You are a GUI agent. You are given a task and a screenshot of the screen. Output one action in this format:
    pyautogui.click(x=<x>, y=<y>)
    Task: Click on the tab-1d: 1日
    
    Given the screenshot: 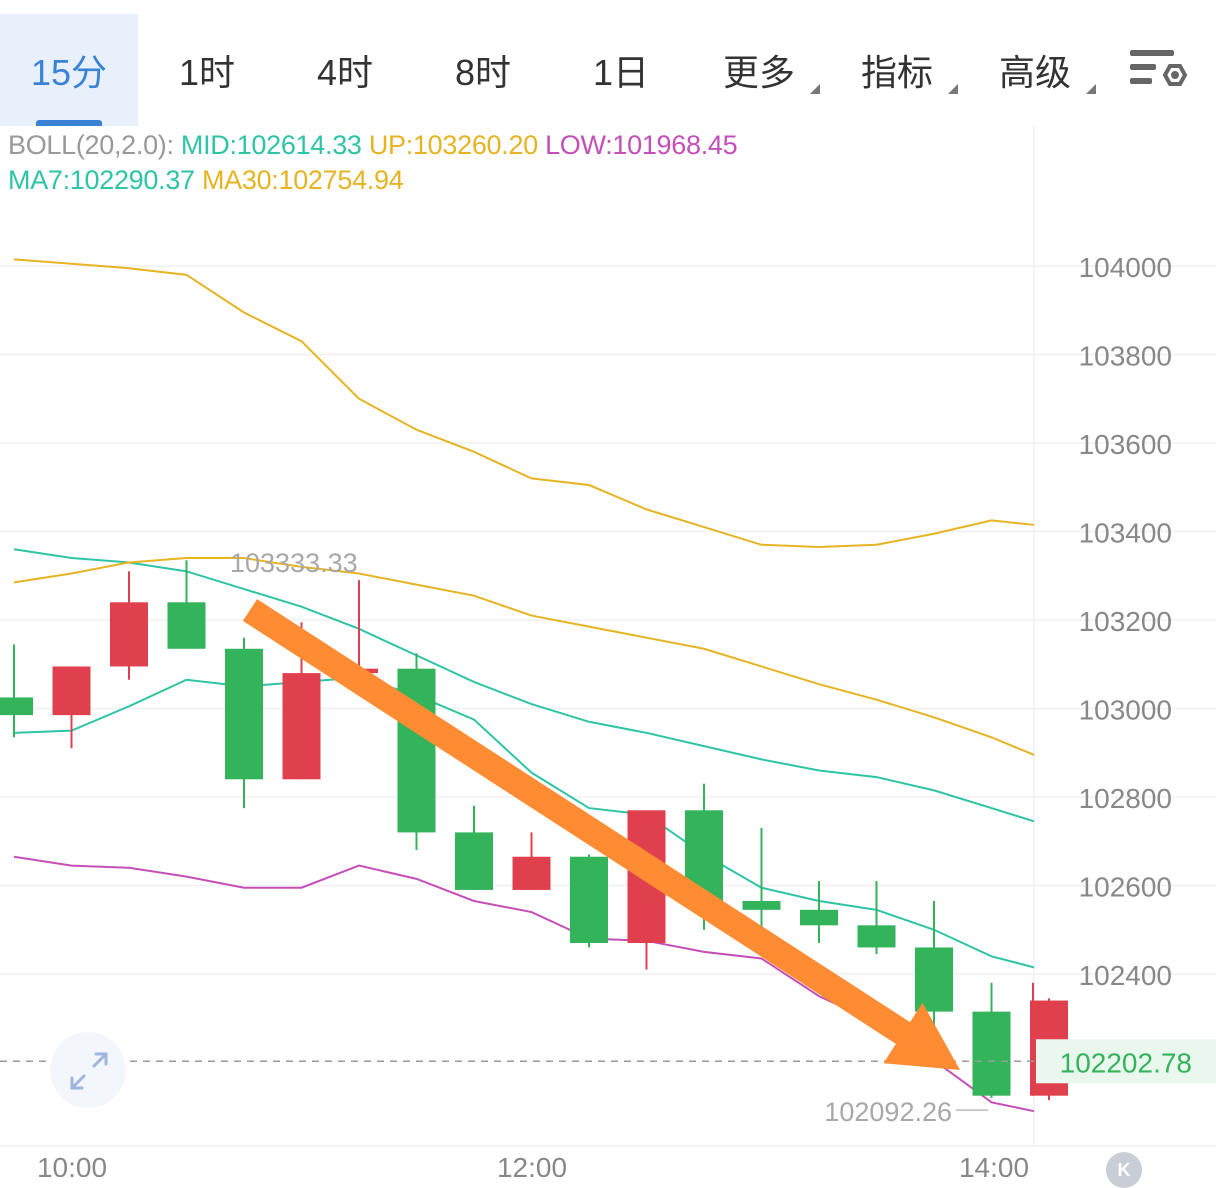 What is the action you would take?
    pyautogui.click(x=621, y=70)
    